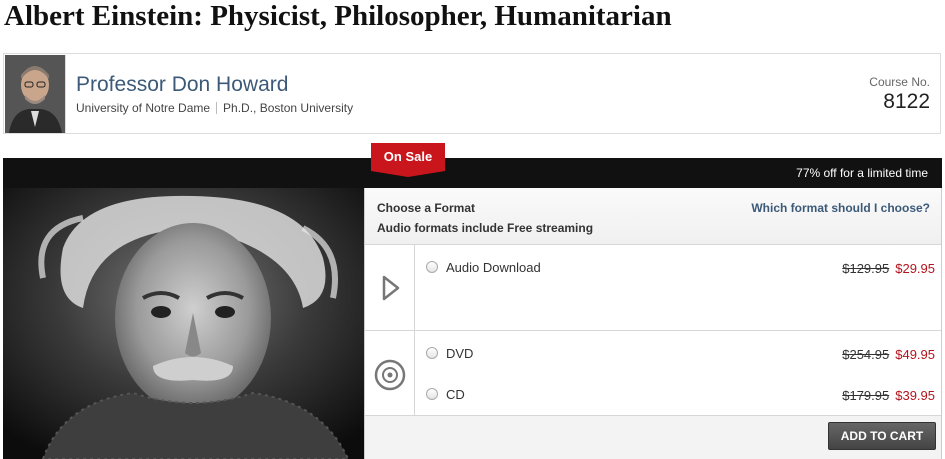 The height and width of the screenshot is (459, 945). I want to click on play-icon, so click(391, 288).